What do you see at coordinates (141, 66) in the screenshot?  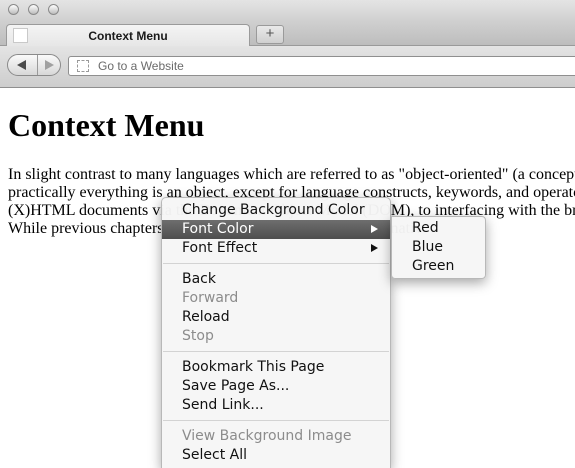 I see `address-bar-placeholder: Go to a Website` at bounding box center [141, 66].